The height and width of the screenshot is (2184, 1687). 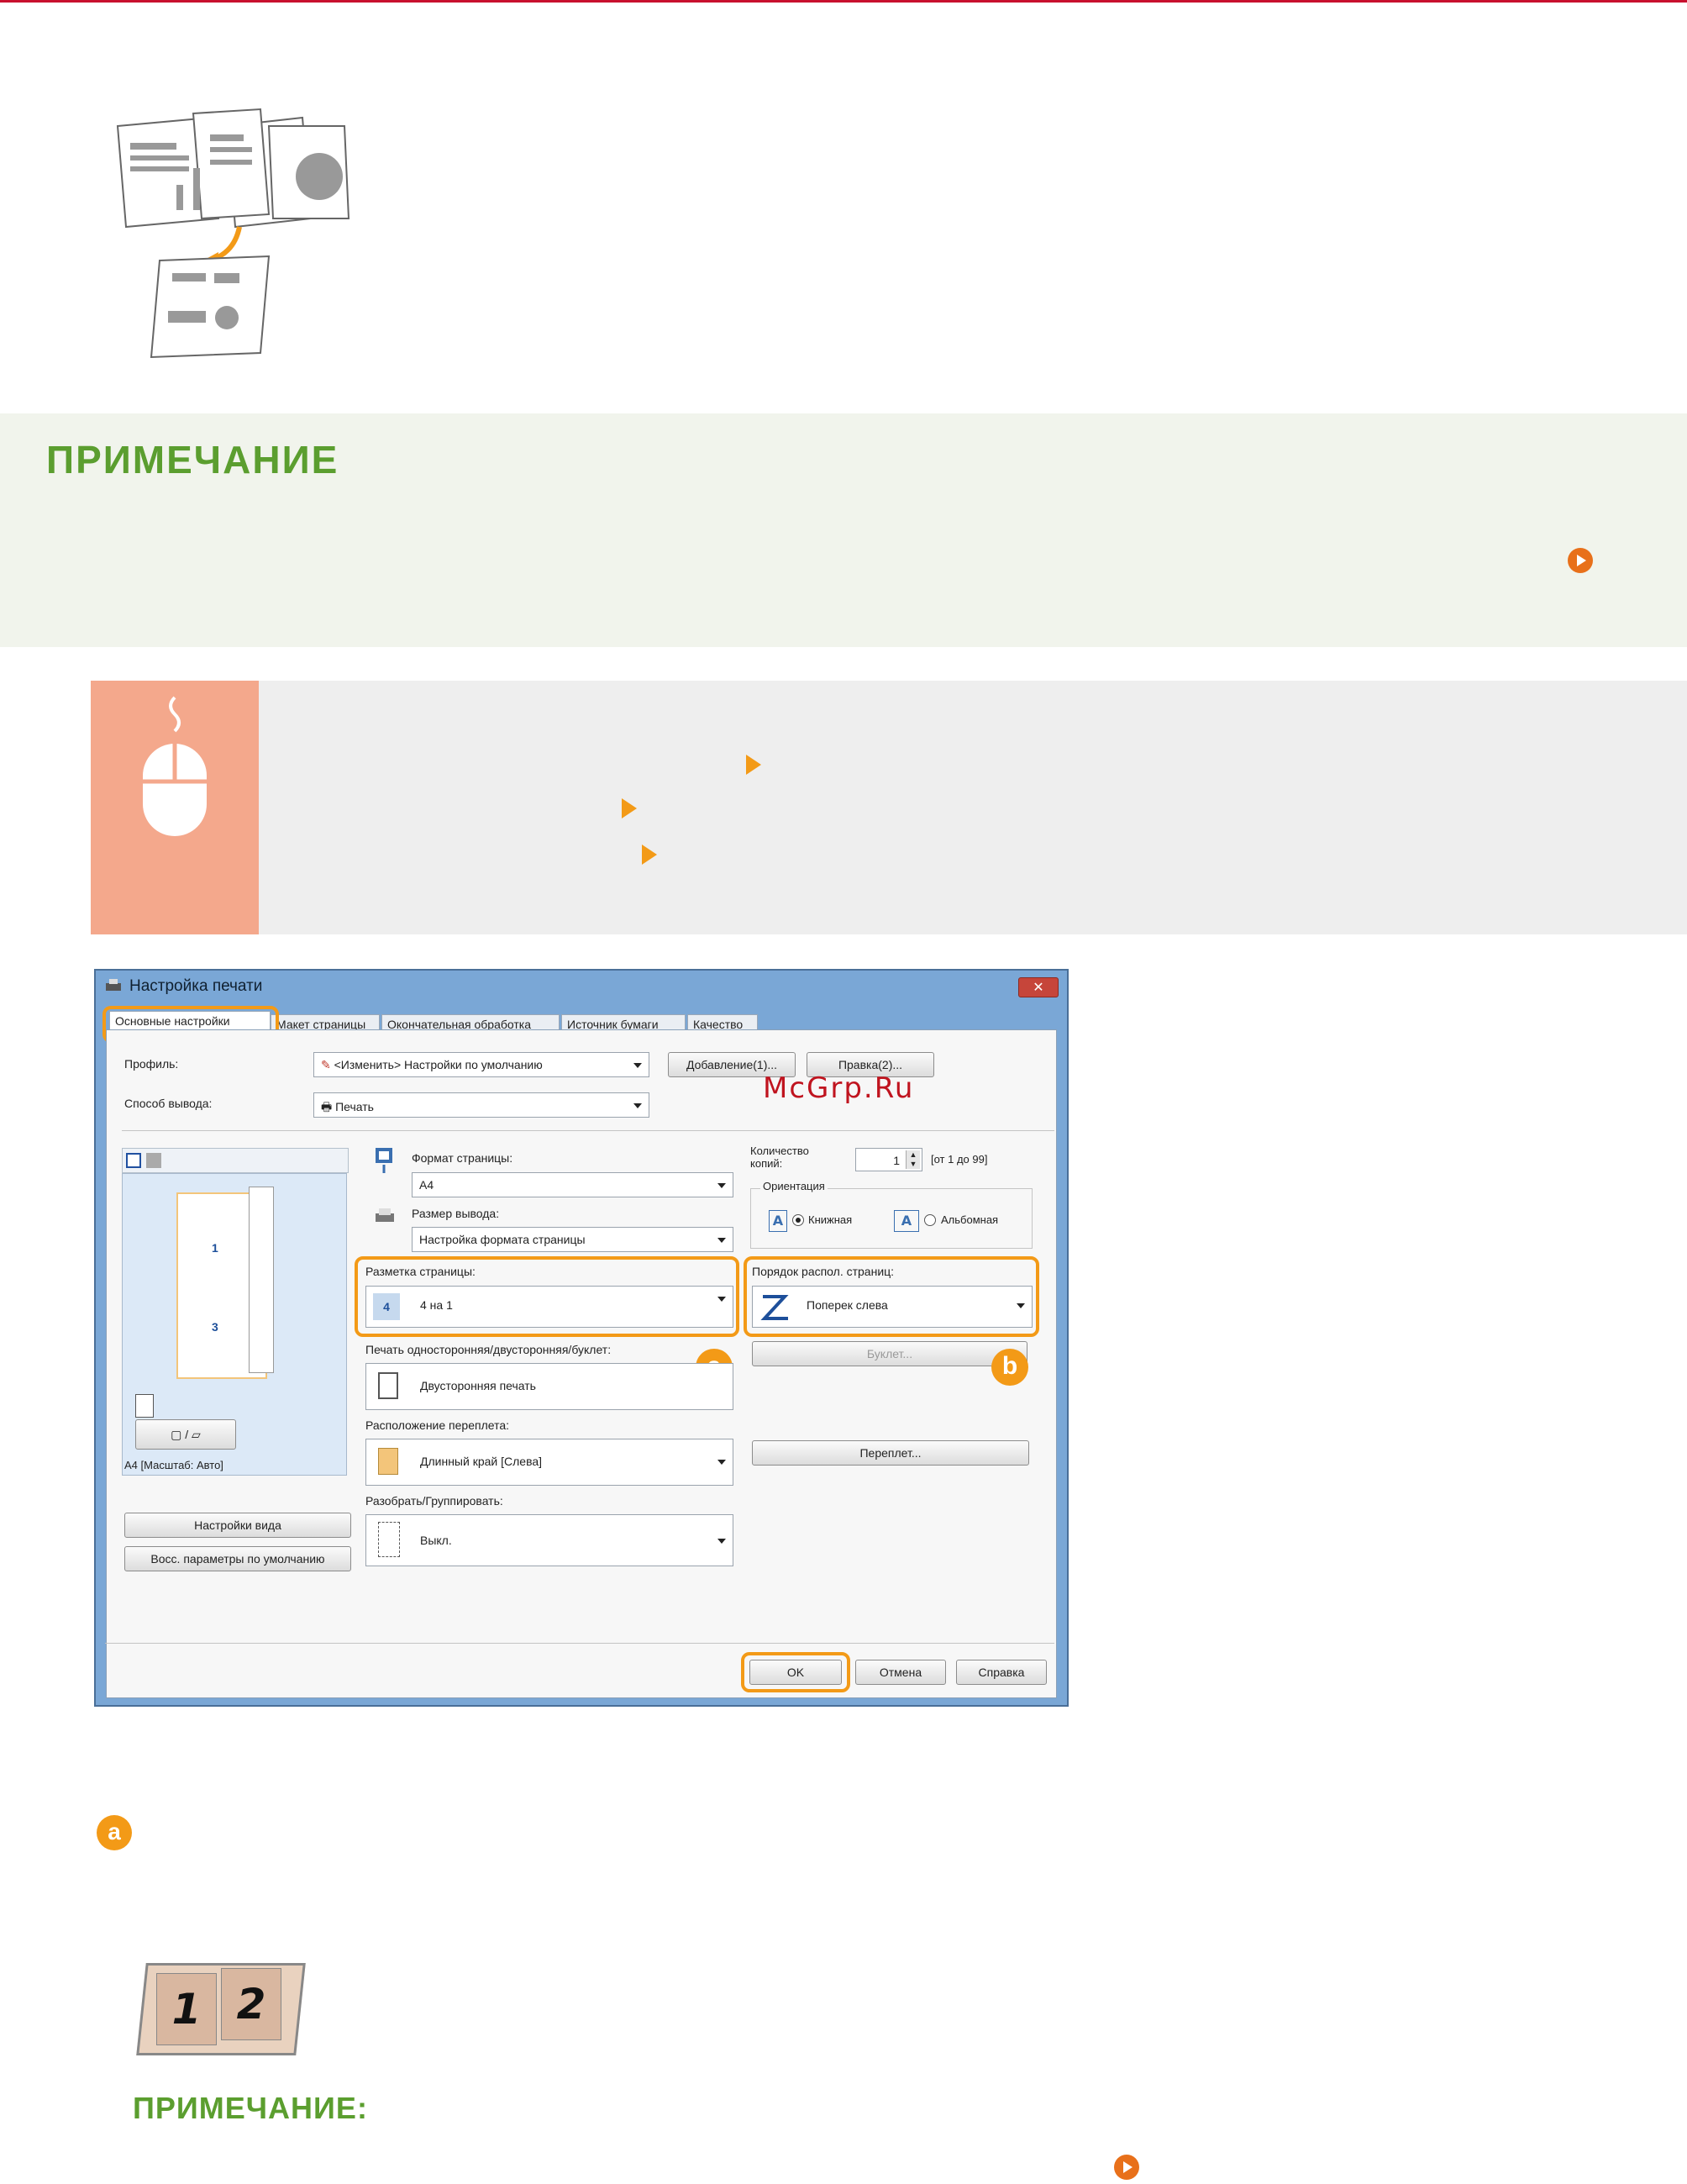 I want to click on profile-value: <Изменить> Настройки по умолчанию, so click(x=438, y=1065).